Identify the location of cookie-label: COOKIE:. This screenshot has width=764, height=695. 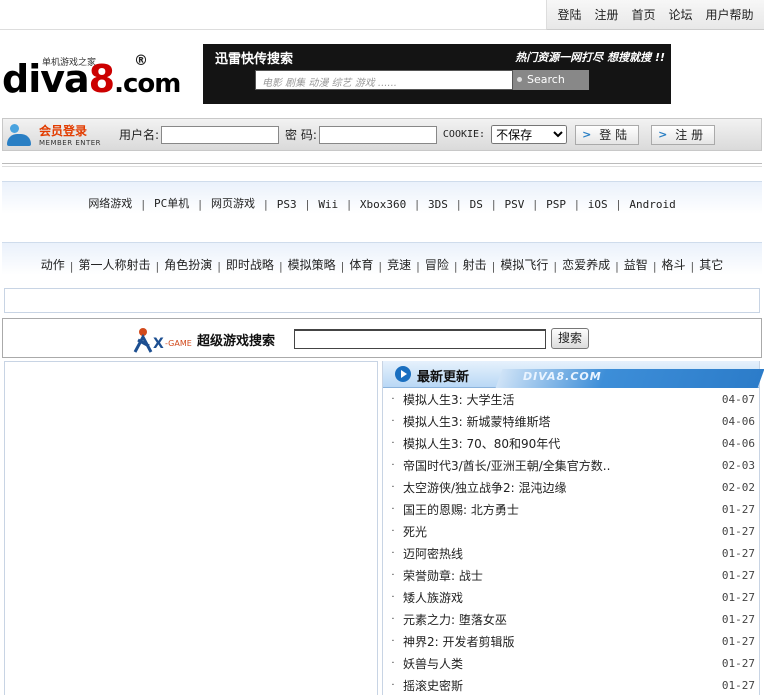
(464, 134).